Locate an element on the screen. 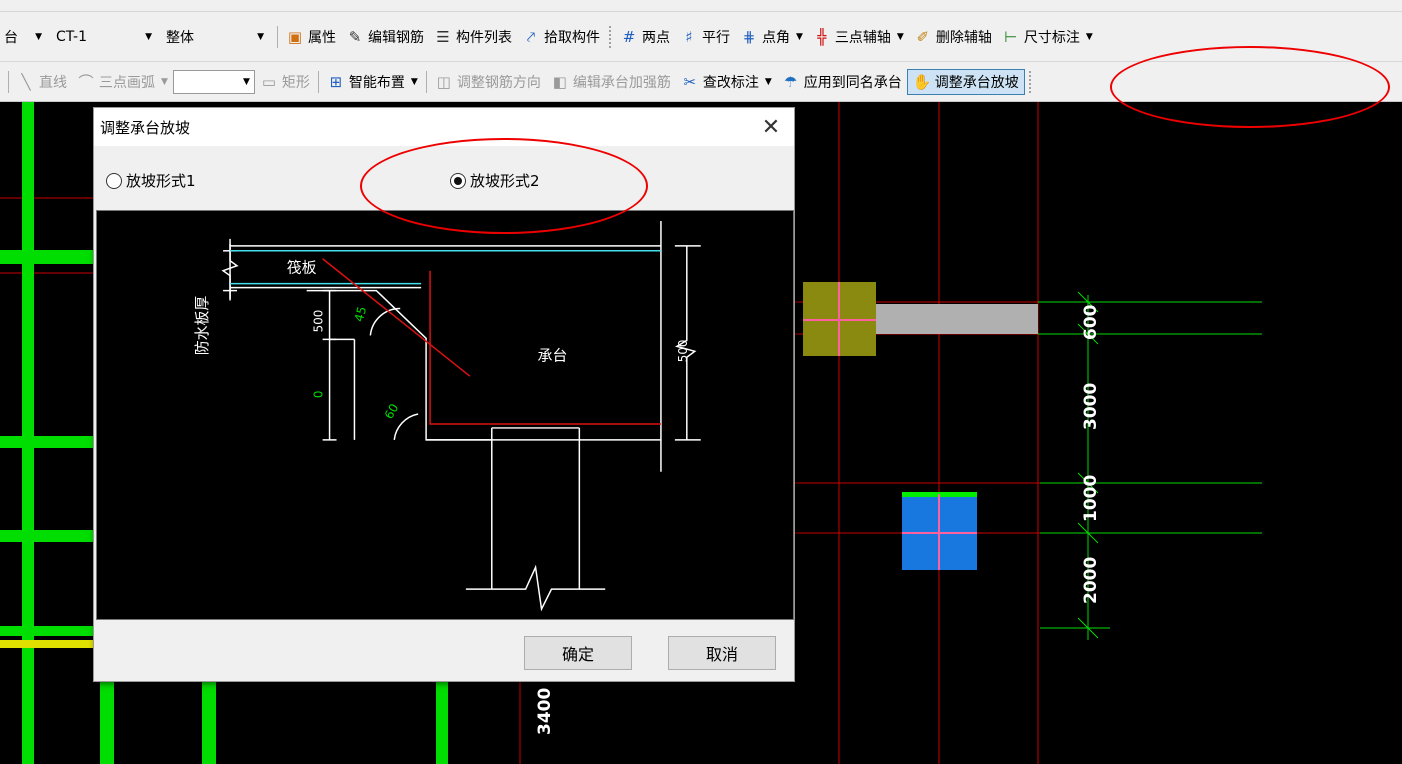 The width and height of the screenshot is (1402, 764). adjust-cap-slope-label: 调整承台放坡 is located at coordinates (976, 82).